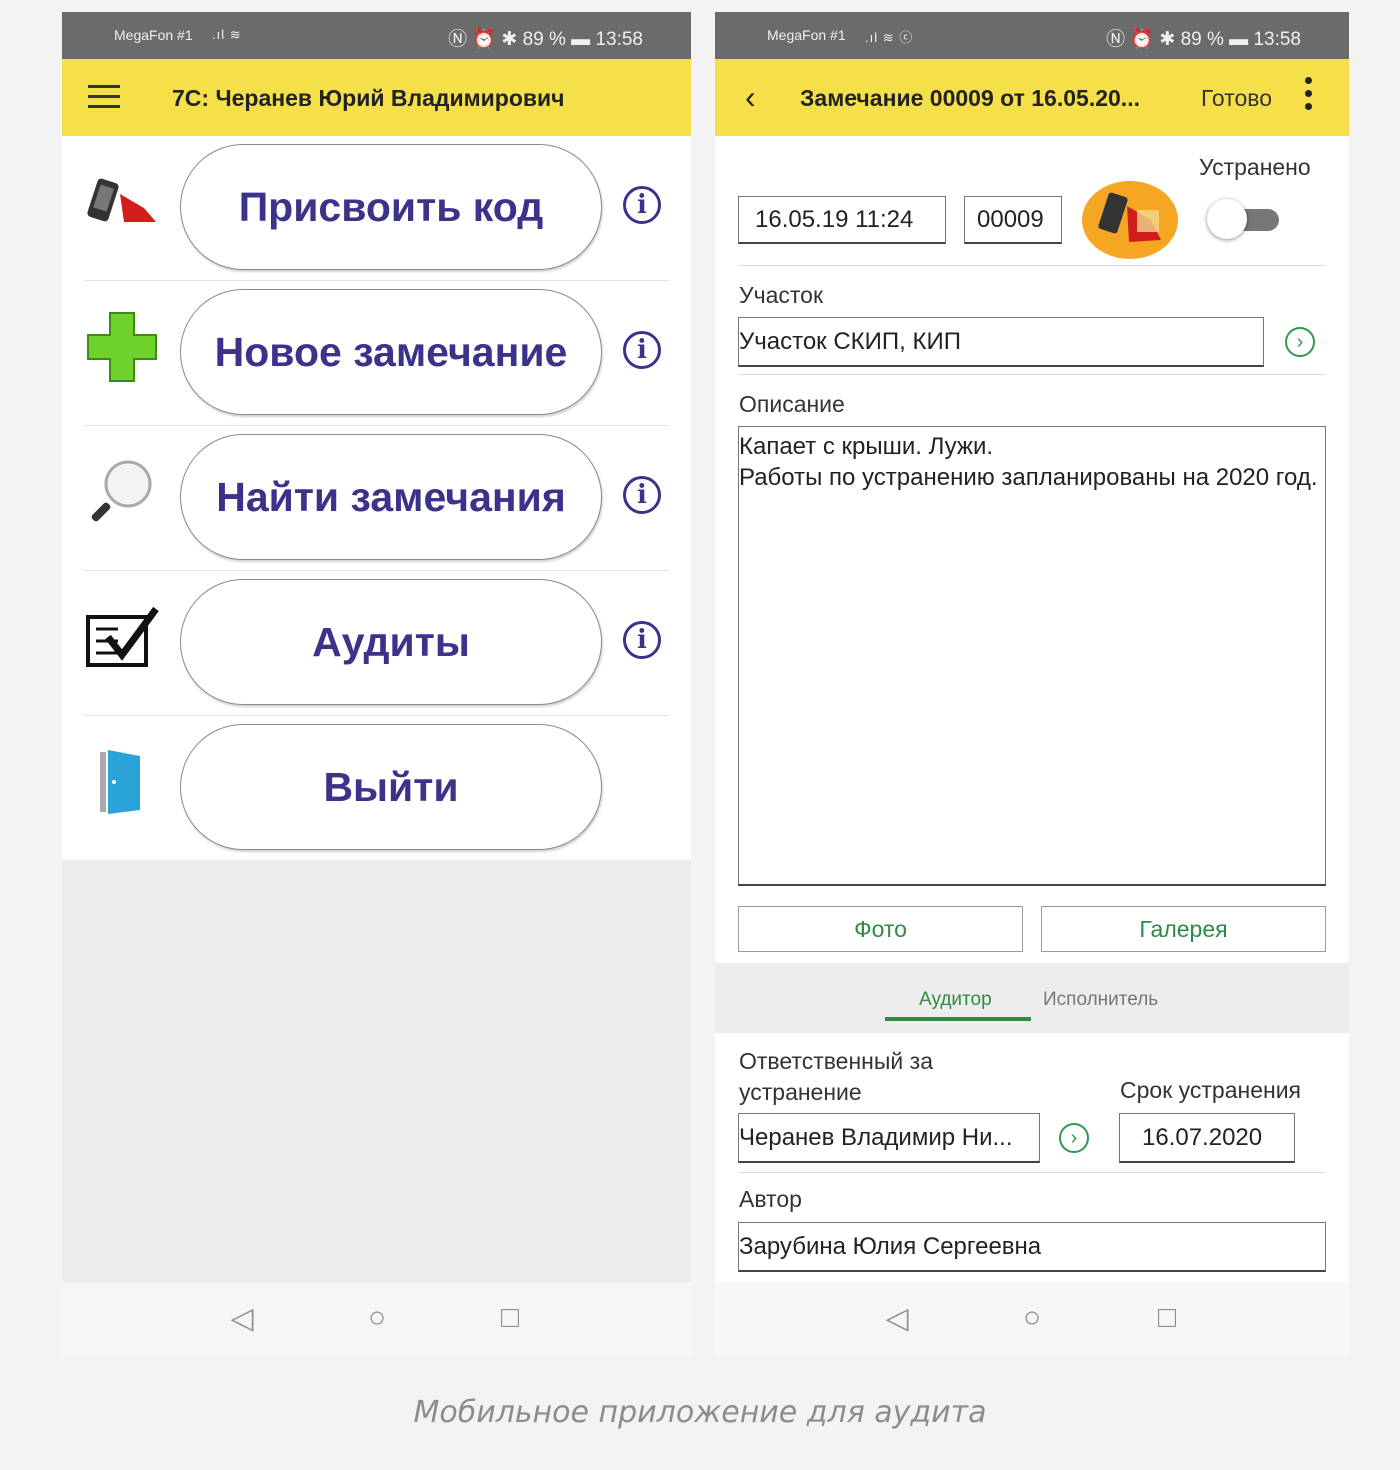 The width and height of the screenshot is (1400, 1470). Describe the element at coordinates (376, 1071) in the screenshot. I see `empty-area` at that location.